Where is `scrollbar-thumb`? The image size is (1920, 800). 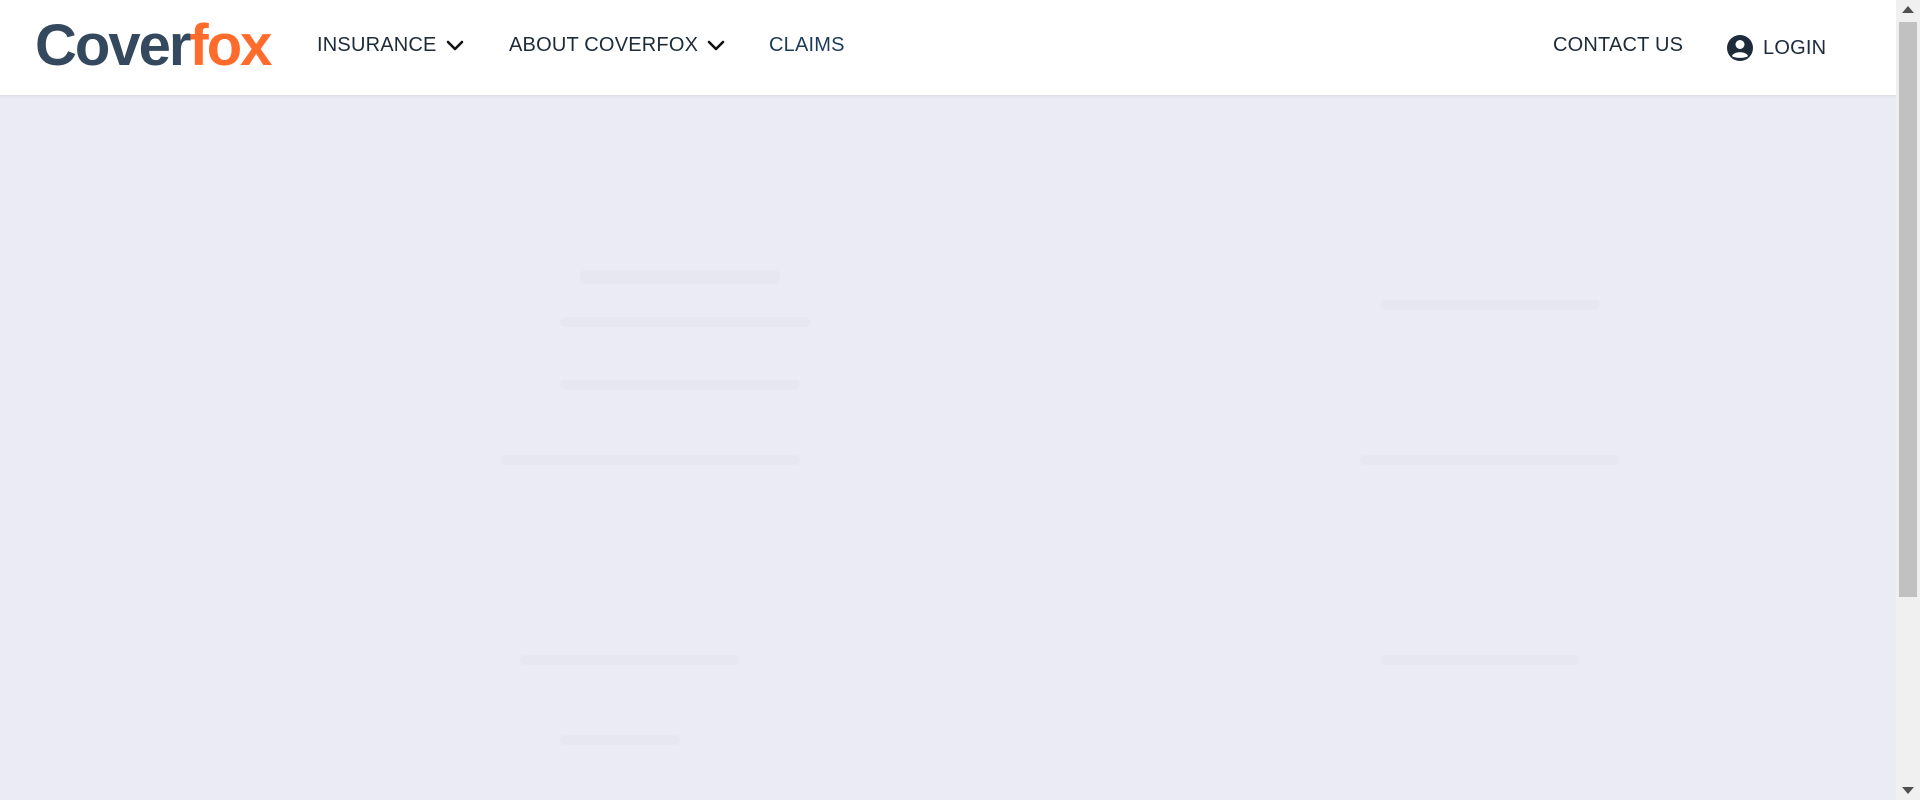 scrollbar-thumb is located at coordinates (1908, 309).